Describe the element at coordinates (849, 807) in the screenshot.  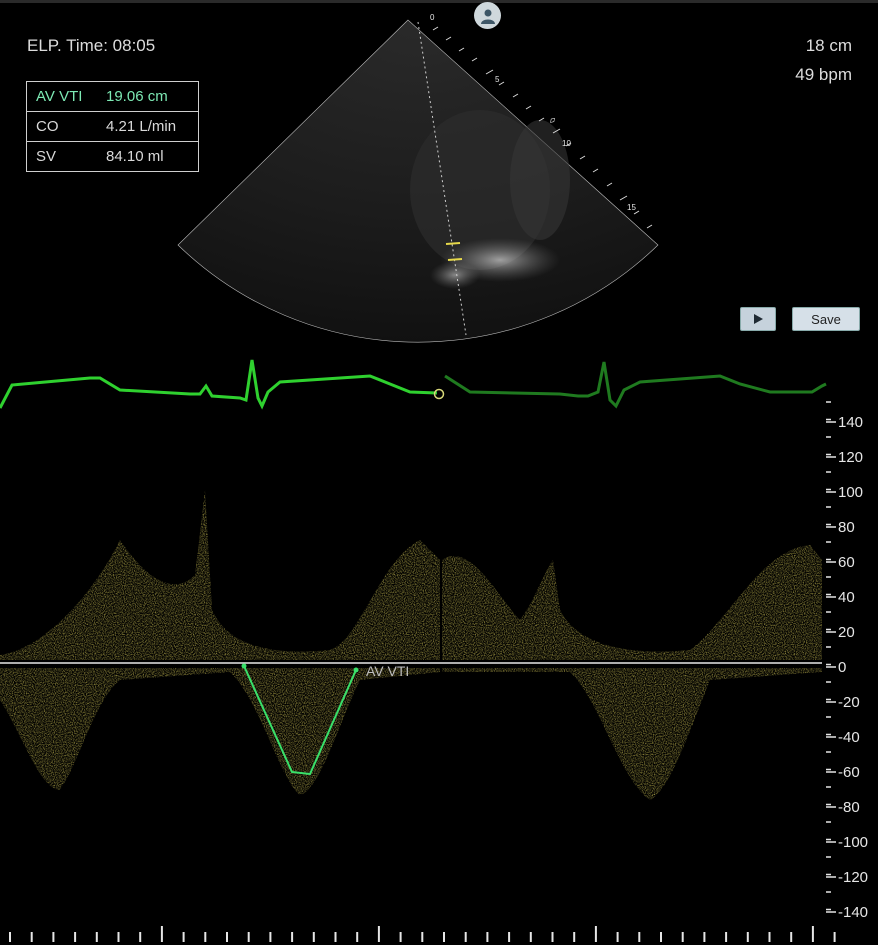
I see `velocity-tick-label: -80` at that location.